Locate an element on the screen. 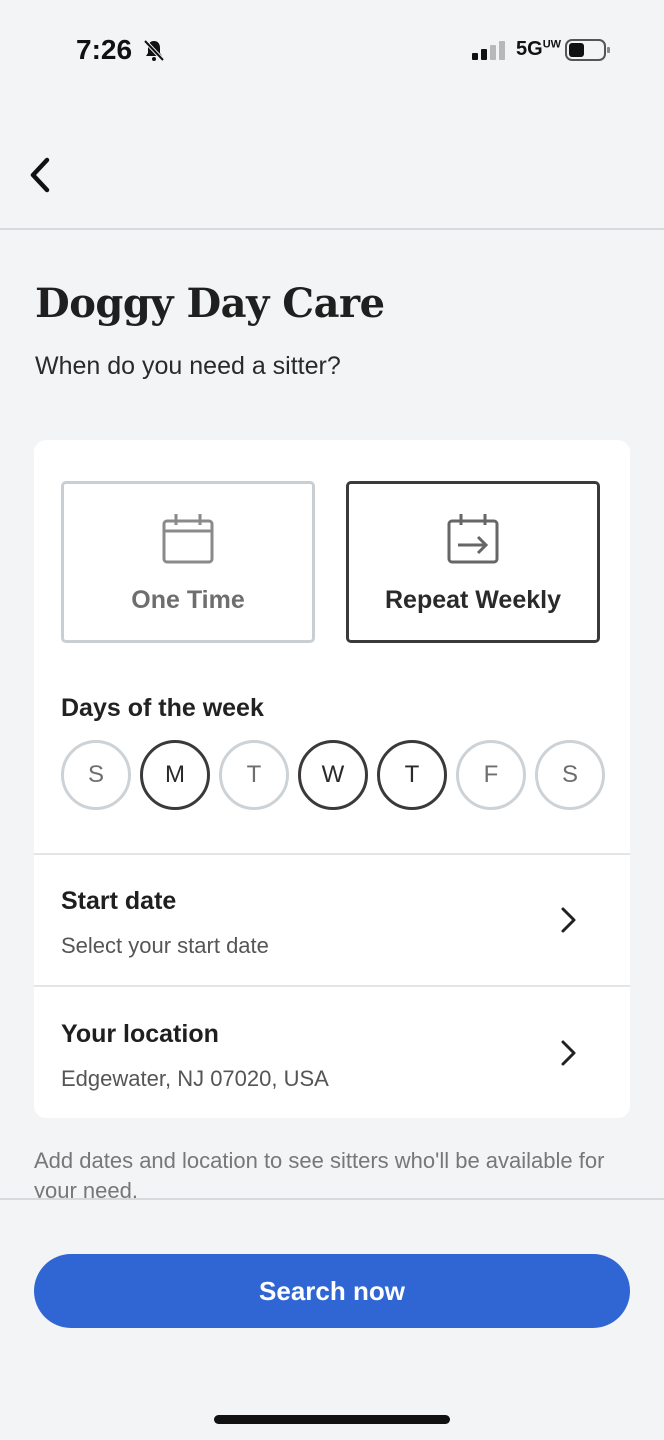 The height and width of the screenshot is (1440, 664). repeat-weekly-label: Repeat Weekly is located at coordinates (472, 600).